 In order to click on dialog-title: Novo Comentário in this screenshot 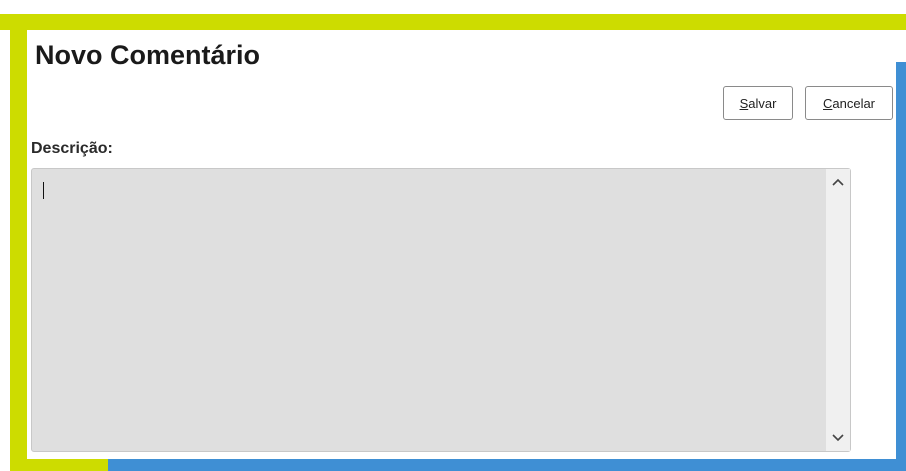, I will do `click(148, 55)`.